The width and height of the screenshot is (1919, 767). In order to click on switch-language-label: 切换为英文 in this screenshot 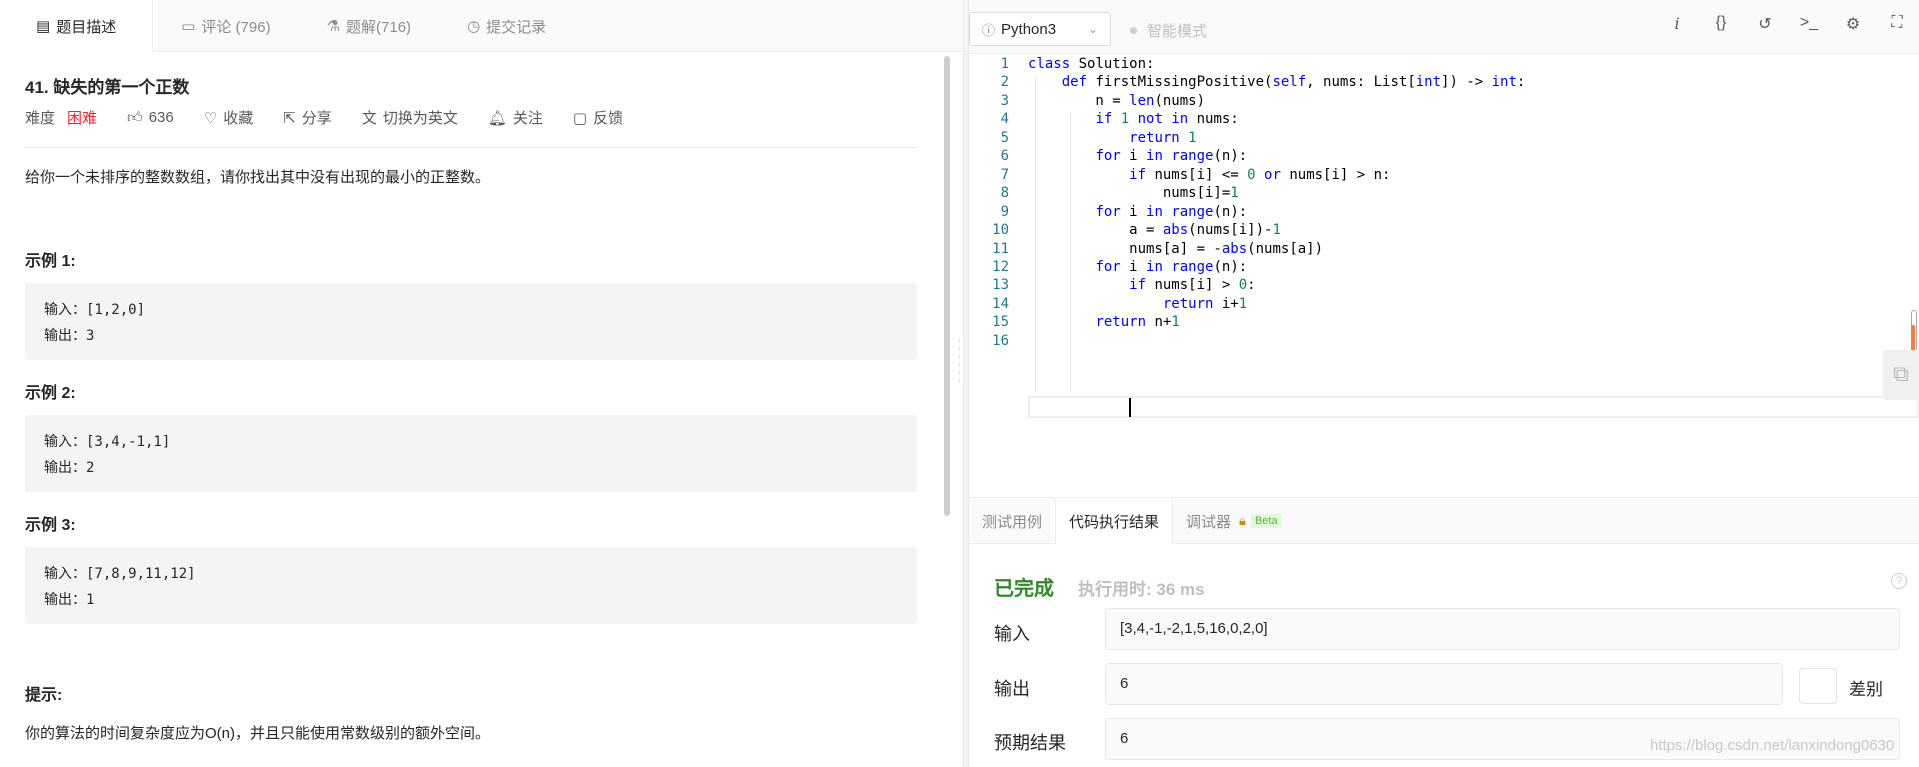, I will do `click(420, 118)`.